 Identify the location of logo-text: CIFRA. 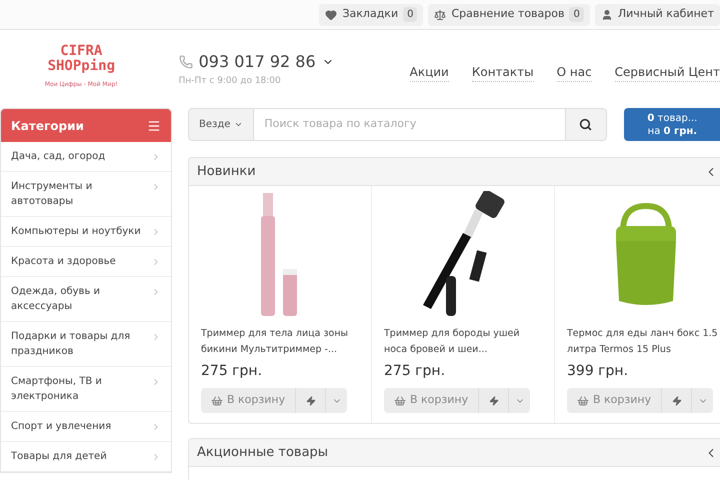
(81, 51).